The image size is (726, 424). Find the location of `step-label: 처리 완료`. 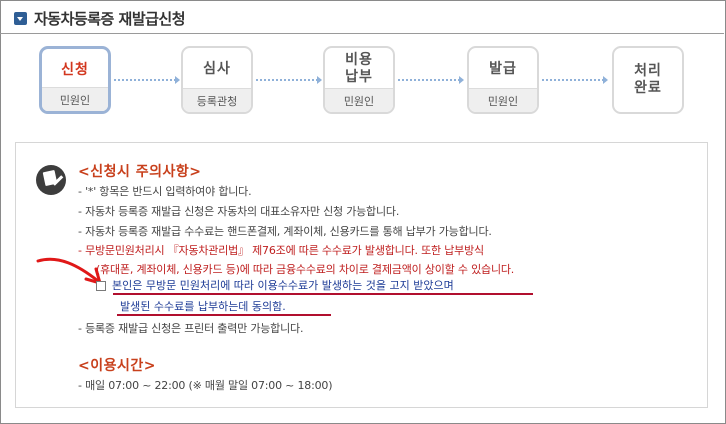

step-label: 처리 완료 is located at coordinates (648, 79).